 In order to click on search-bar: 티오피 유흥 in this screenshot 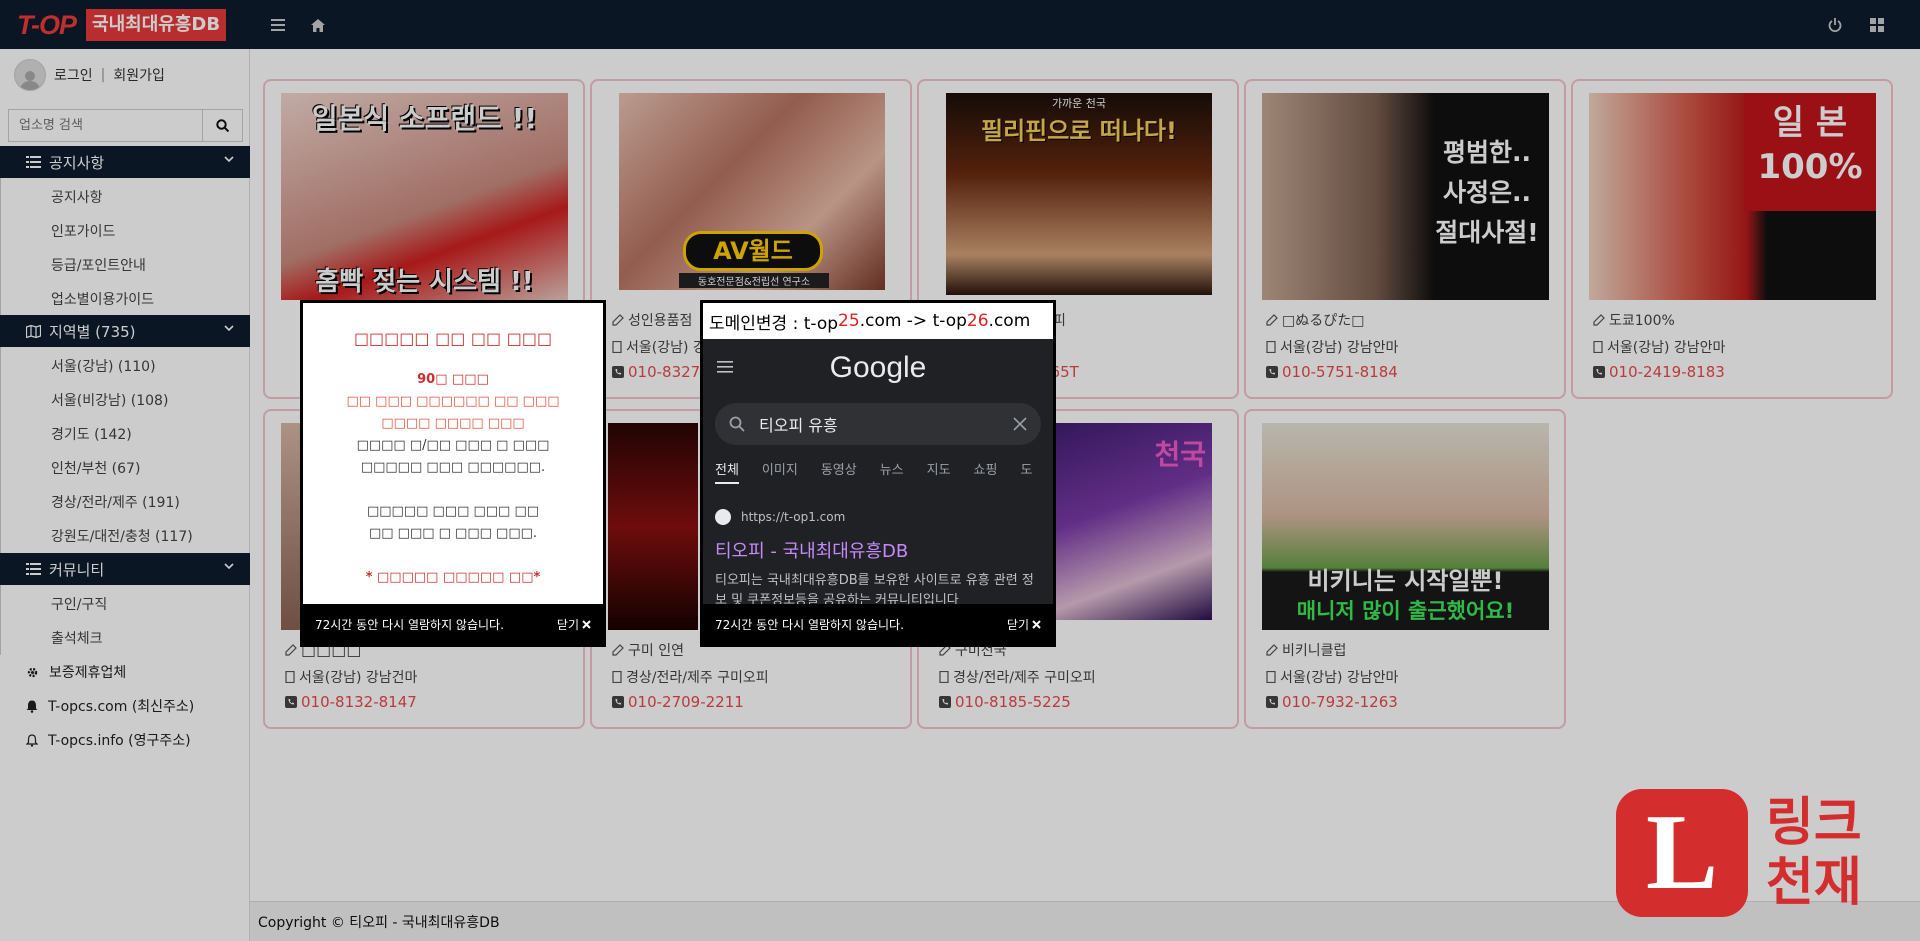, I will do `click(878, 424)`.